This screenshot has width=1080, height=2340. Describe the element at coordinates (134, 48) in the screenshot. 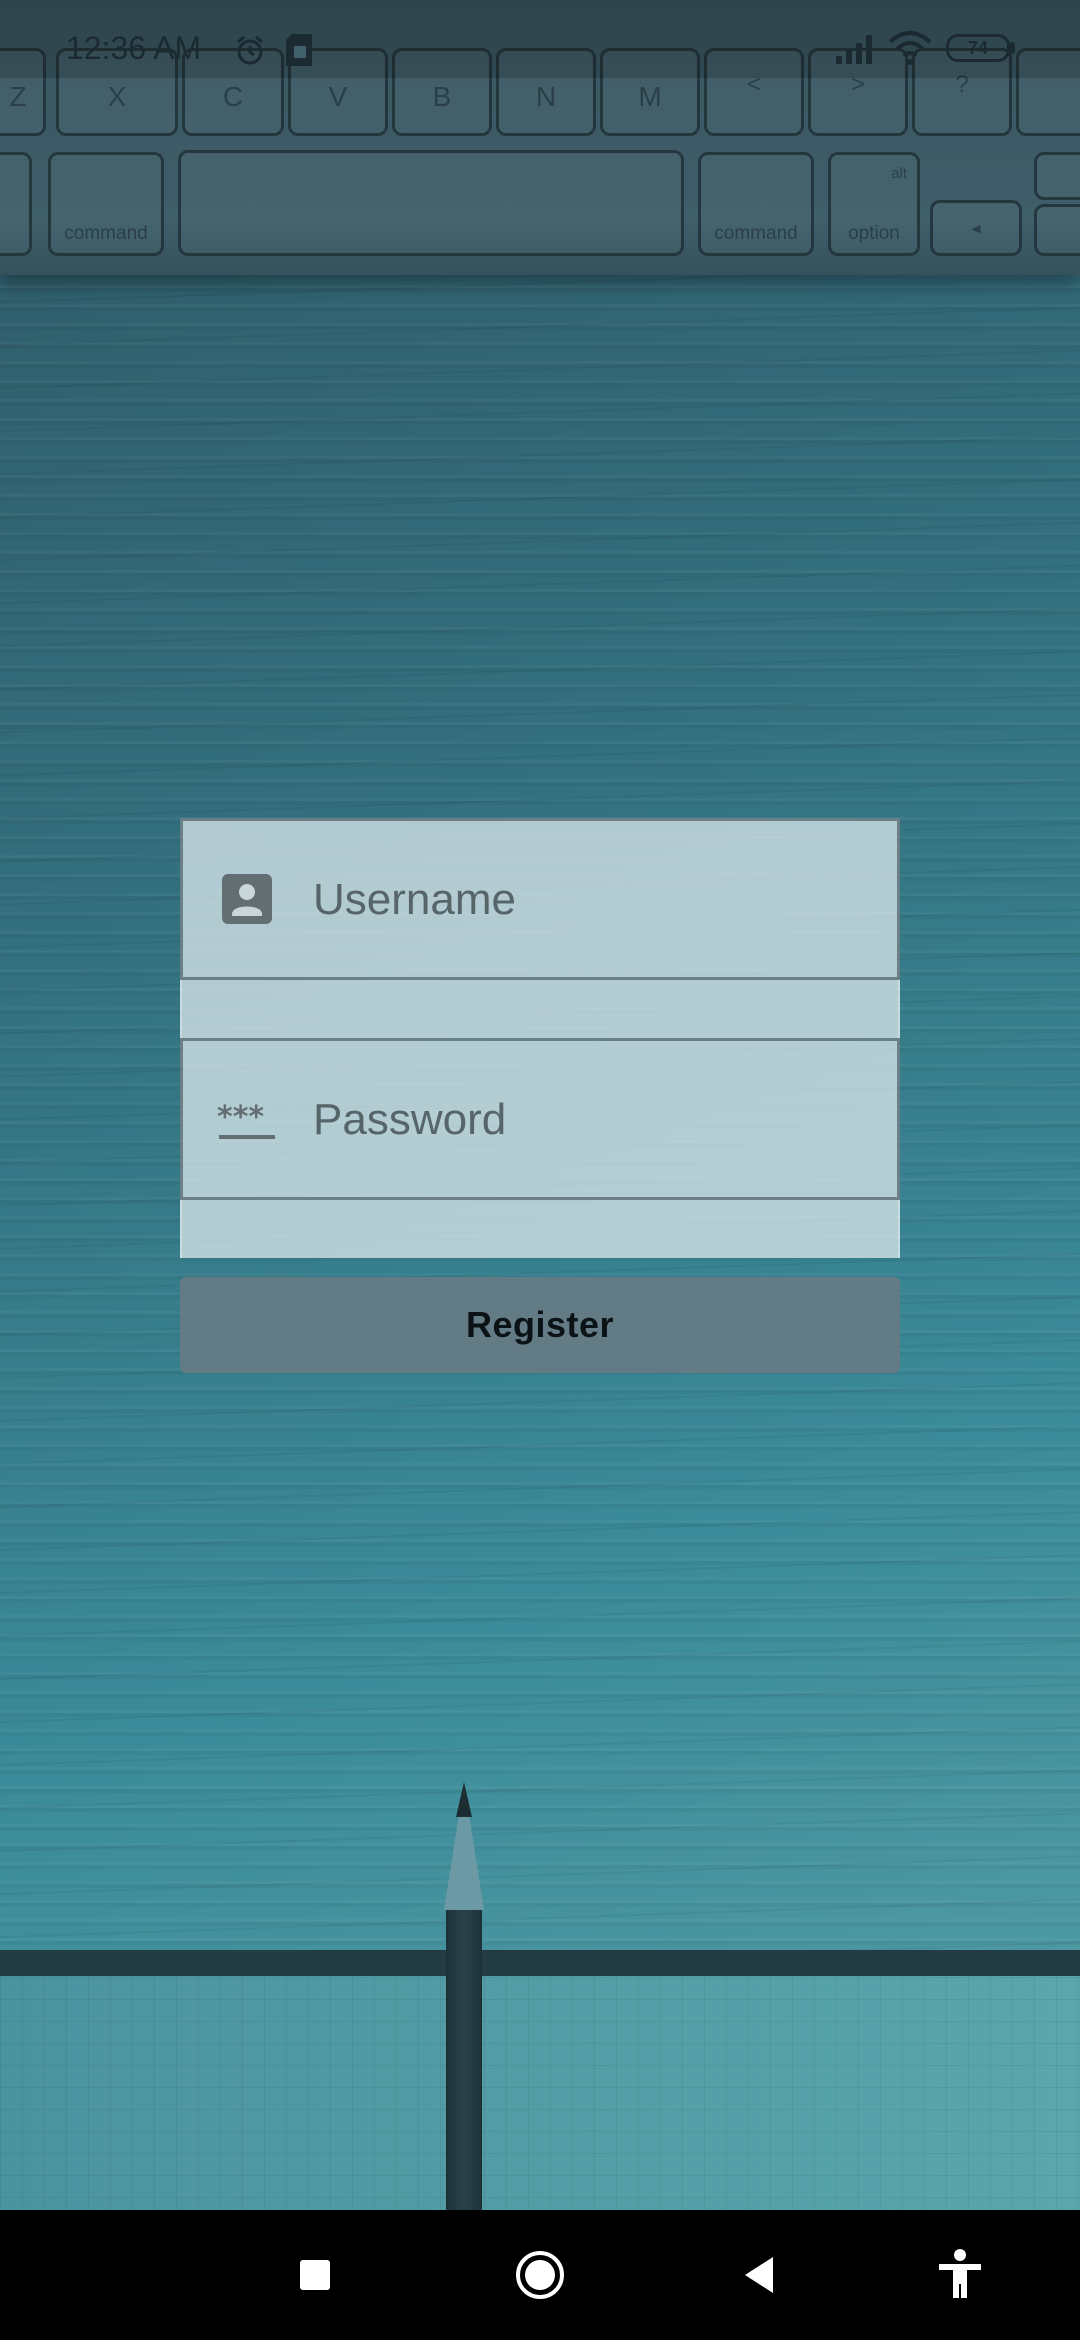

I see `status-time: 12:36 AM` at that location.